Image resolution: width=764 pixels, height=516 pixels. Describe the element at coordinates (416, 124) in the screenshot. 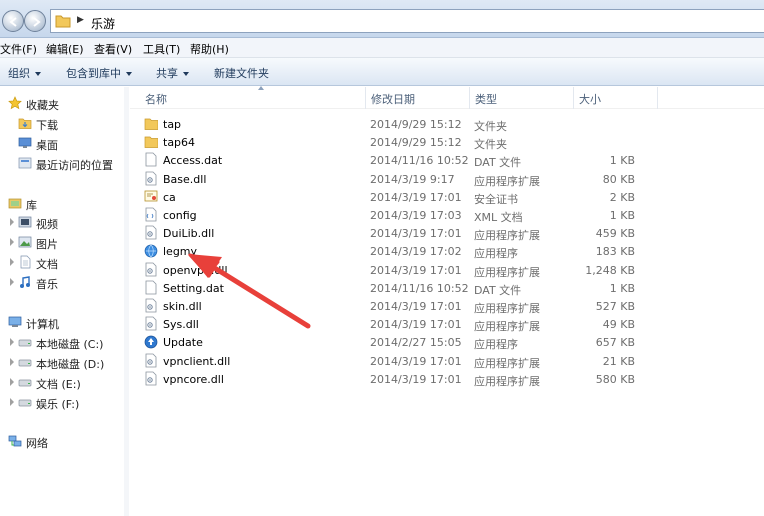

I see `file-modified-date: 2014/9/29 15:12` at that location.